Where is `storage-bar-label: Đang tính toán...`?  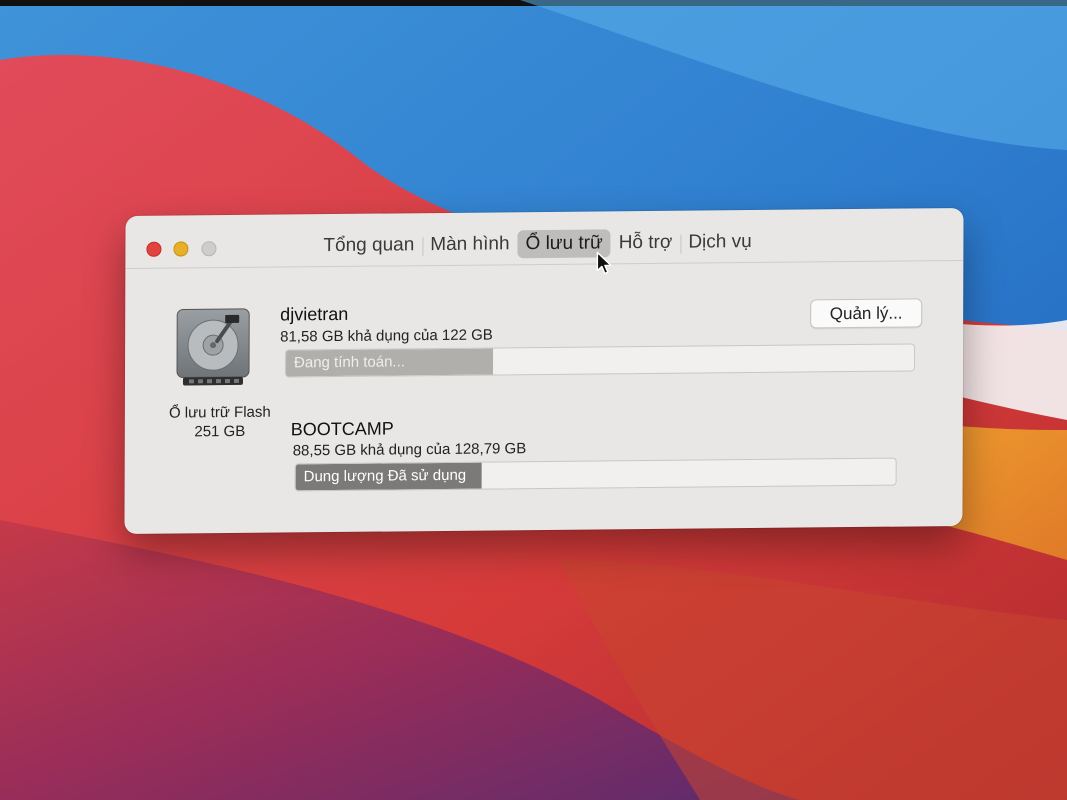 storage-bar-label: Đang tính toán... is located at coordinates (349, 362).